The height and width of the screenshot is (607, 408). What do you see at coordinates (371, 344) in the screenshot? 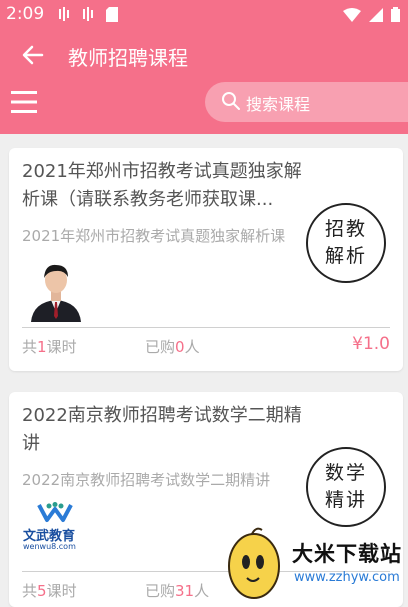
I see `course-price: ¥1.0` at bounding box center [371, 344].